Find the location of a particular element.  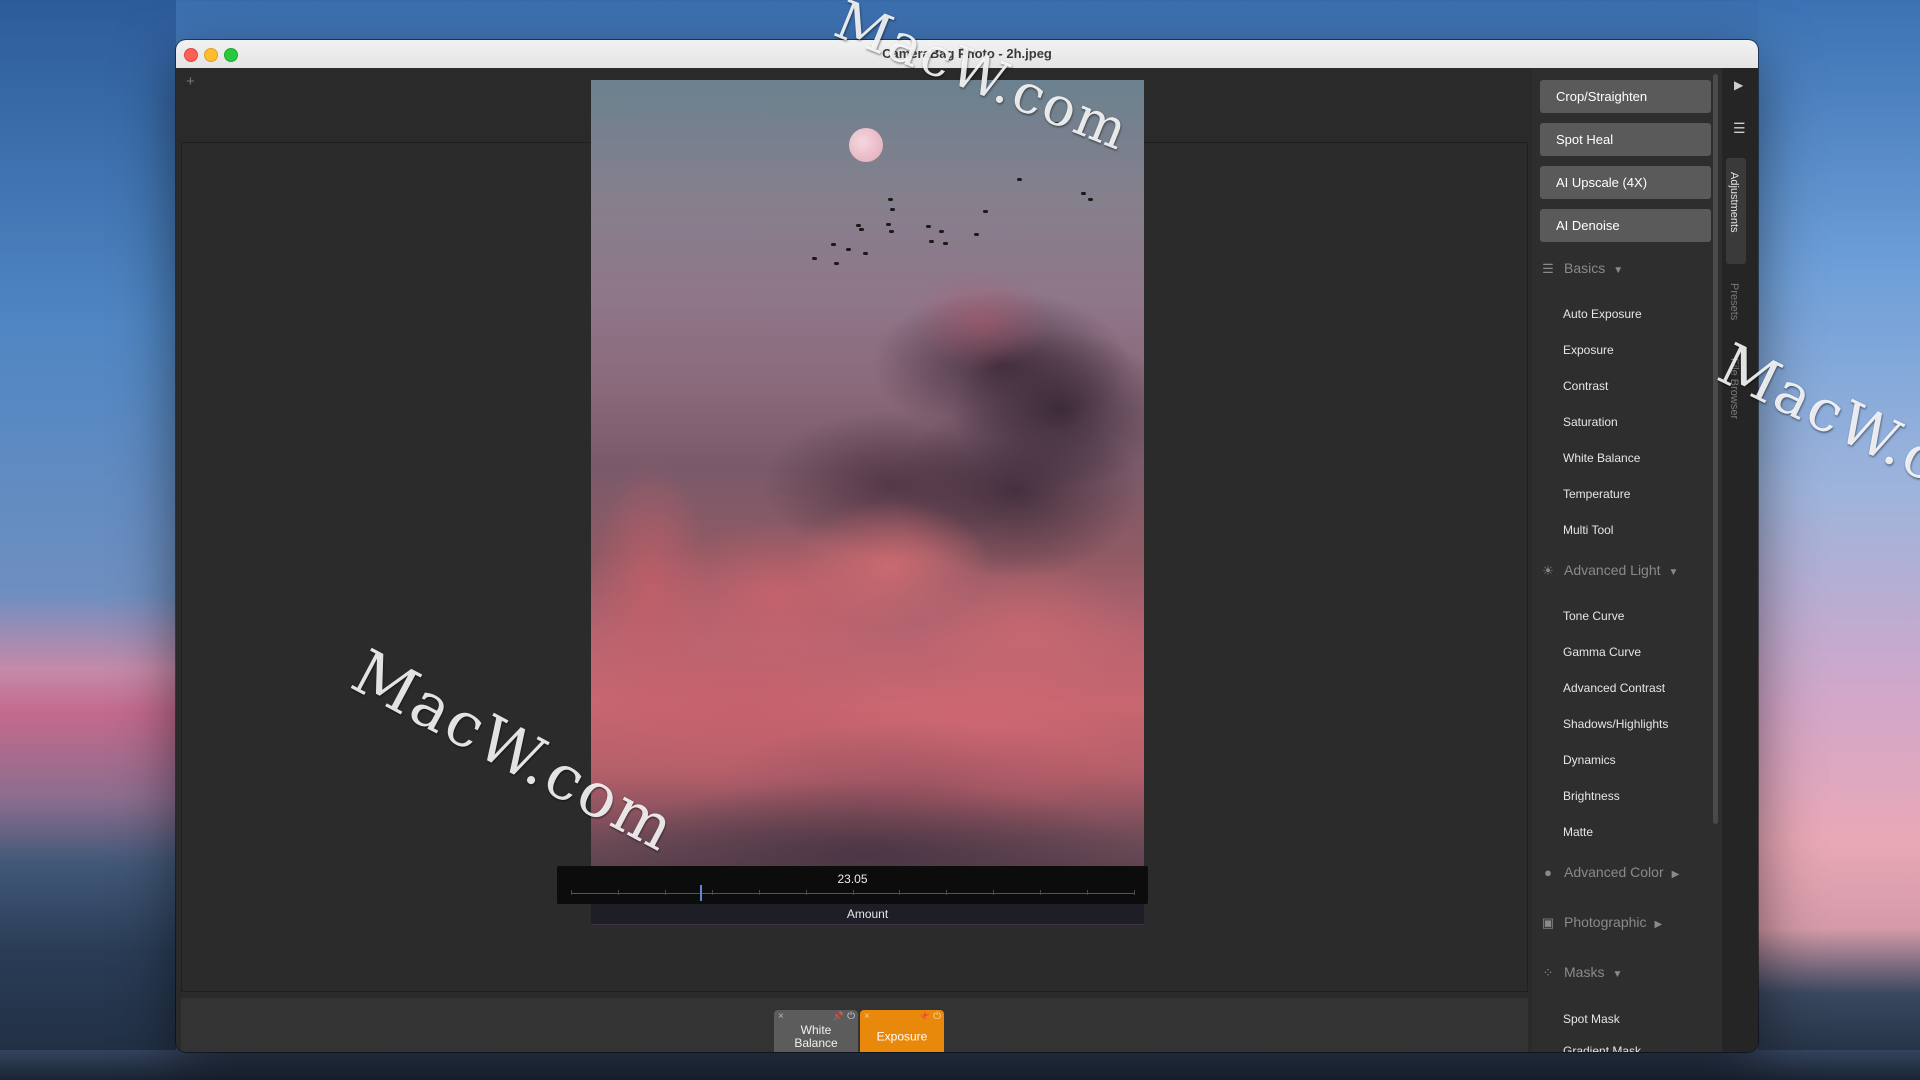

desktop-wallpaper-right is located at coordinates (1839, 540).